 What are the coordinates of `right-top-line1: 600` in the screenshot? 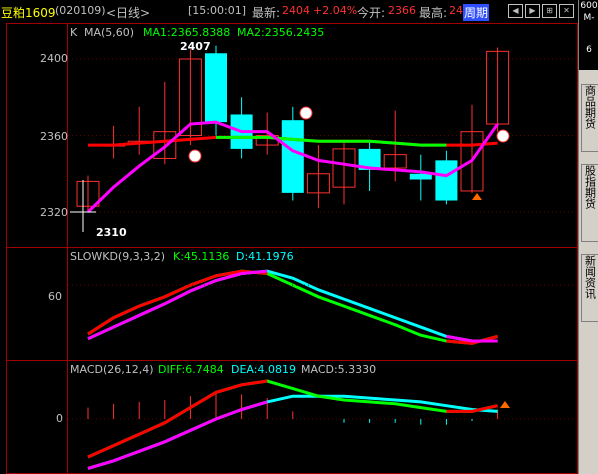 It's located at (589, 6).